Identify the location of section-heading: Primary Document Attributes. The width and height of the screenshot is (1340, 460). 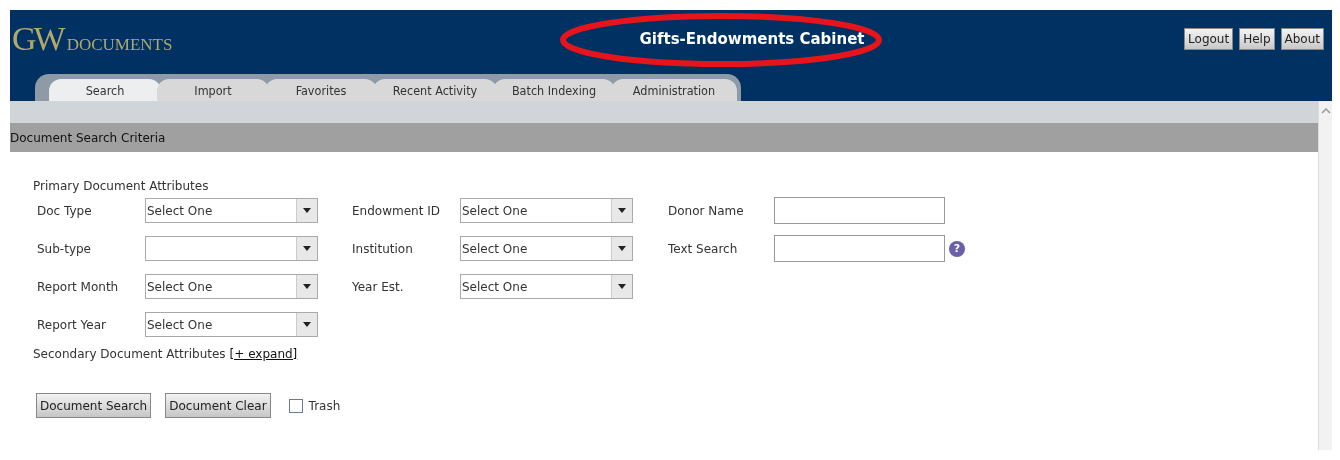
(121, 186).